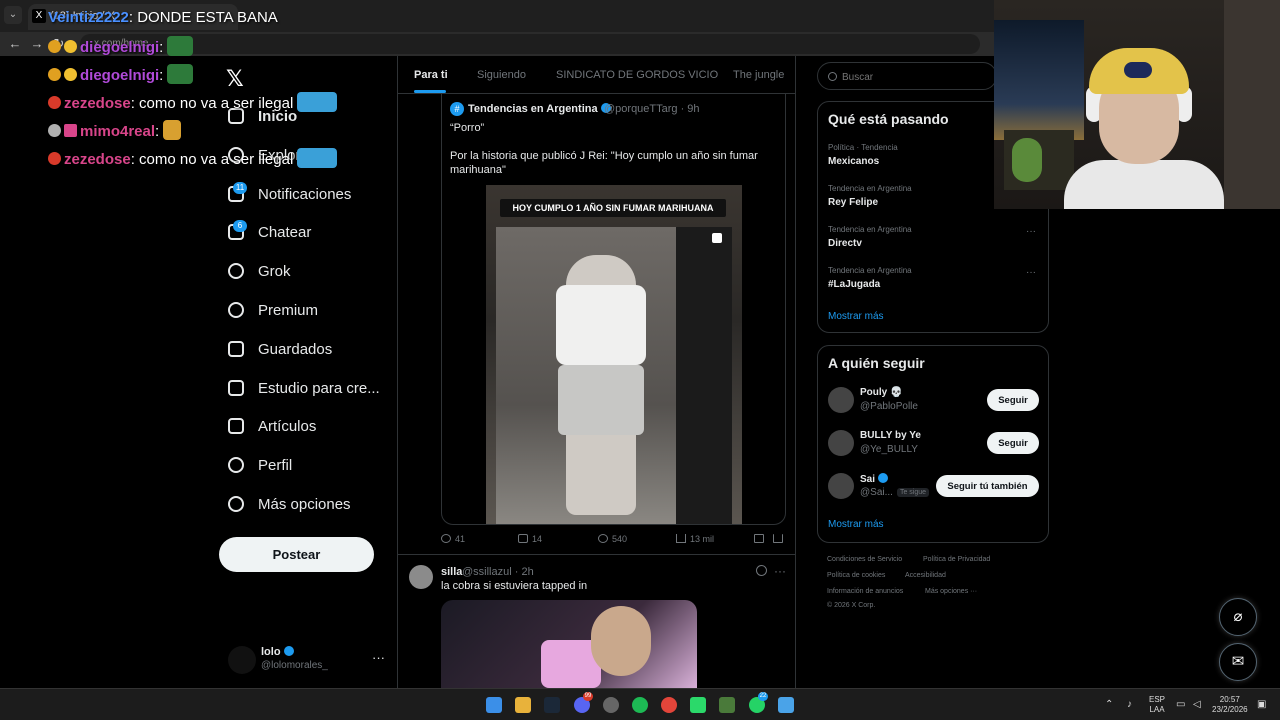 Image resolution: width=1280 pixels, height=720 pixels. Describe the element at coordinates (865, 591) in the screenshot. I see `footer-link: Información de anuncios` at that location.